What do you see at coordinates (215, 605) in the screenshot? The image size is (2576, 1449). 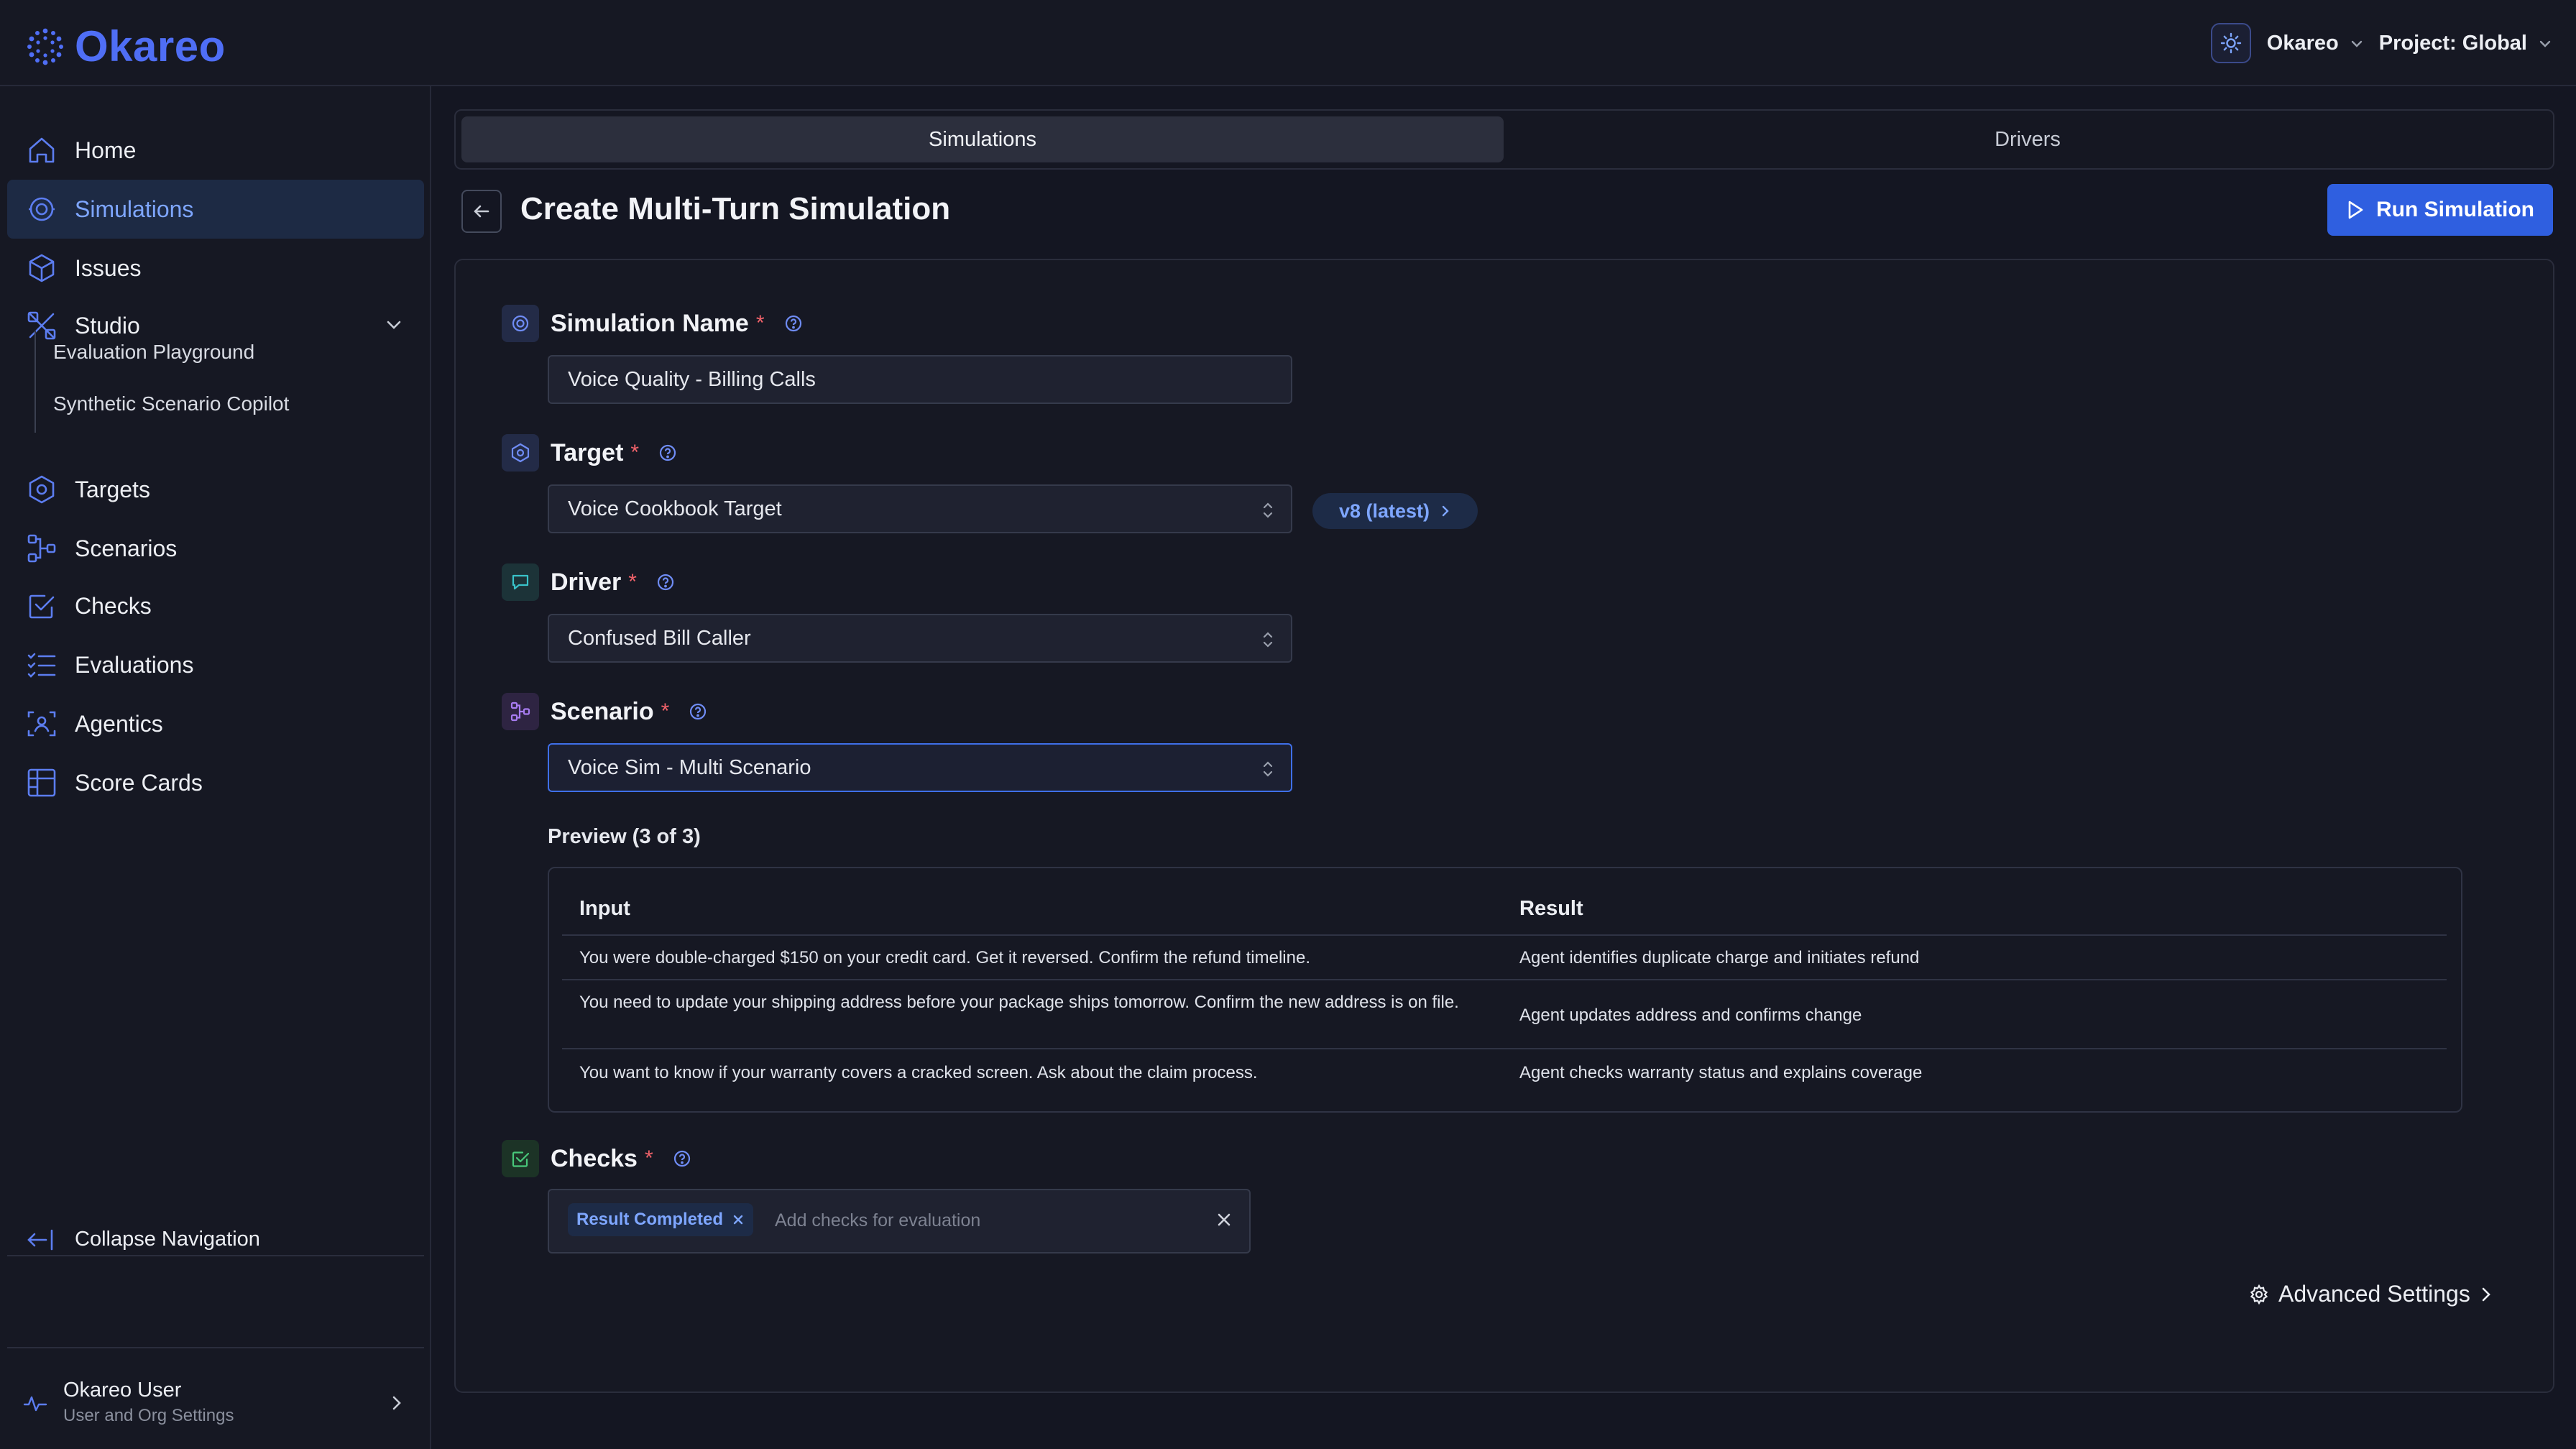 I see `sidebar-item-checks: Checks` at bounding box center [215, 605].